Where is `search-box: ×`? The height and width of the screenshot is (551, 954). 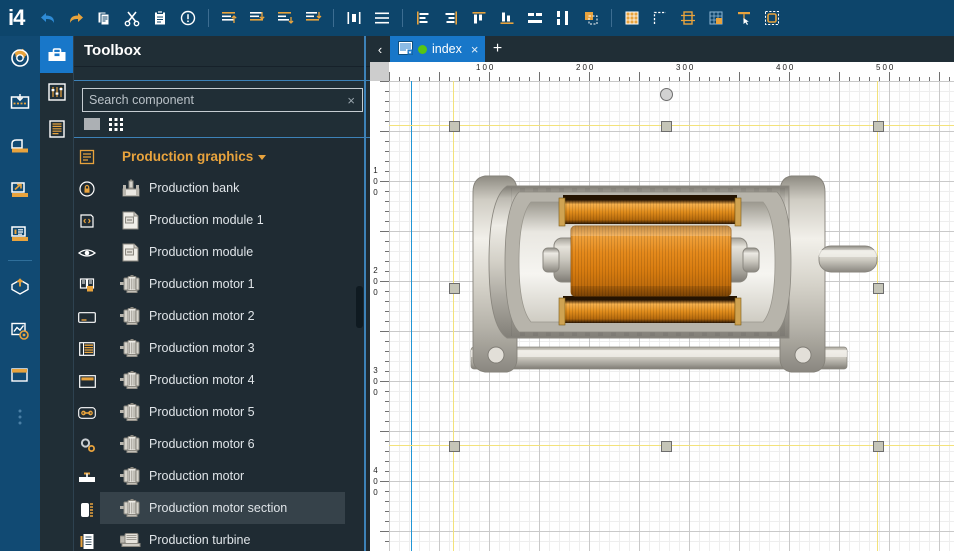 search-box: × is located at coordinates (222, 100).